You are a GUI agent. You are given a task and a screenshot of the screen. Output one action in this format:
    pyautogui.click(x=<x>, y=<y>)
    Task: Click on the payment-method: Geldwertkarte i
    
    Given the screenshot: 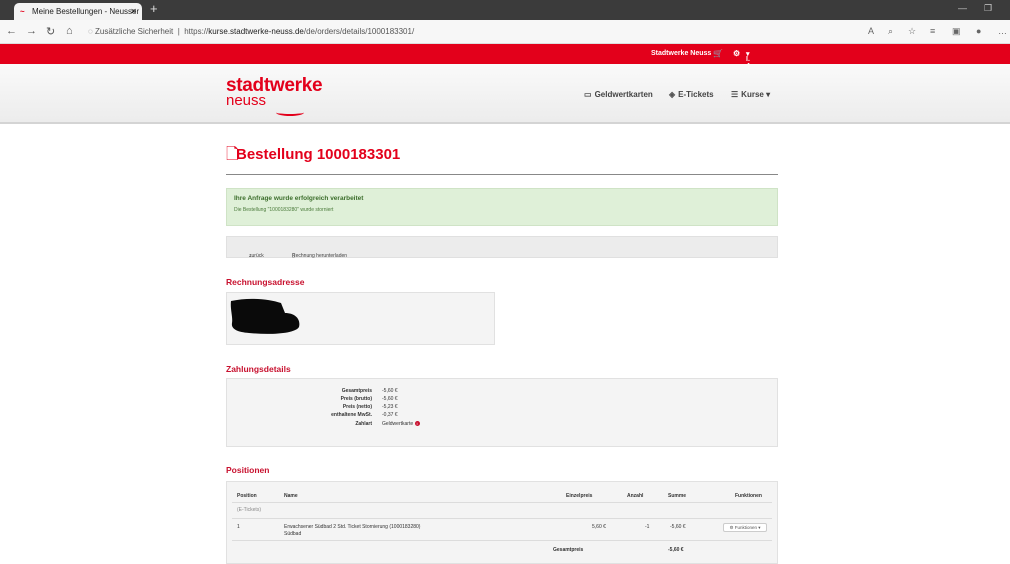 What is the action you would take?
    pyautogui.click(x=401, y=424)
    